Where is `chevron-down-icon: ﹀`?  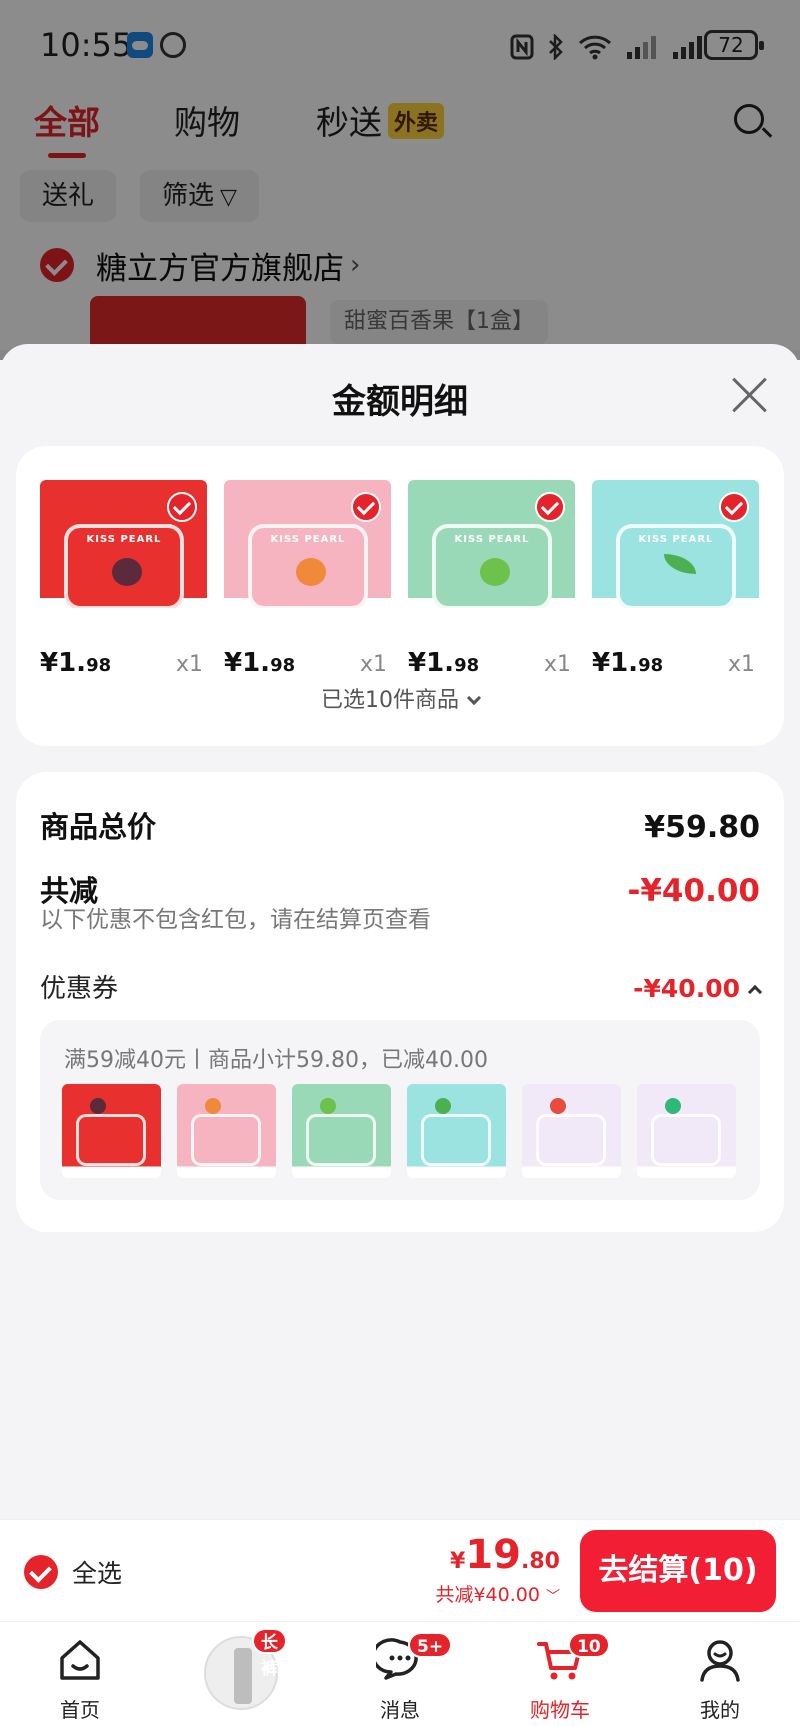
chevron-down-icon: ﹀ is located at coordinates (553, 1597).